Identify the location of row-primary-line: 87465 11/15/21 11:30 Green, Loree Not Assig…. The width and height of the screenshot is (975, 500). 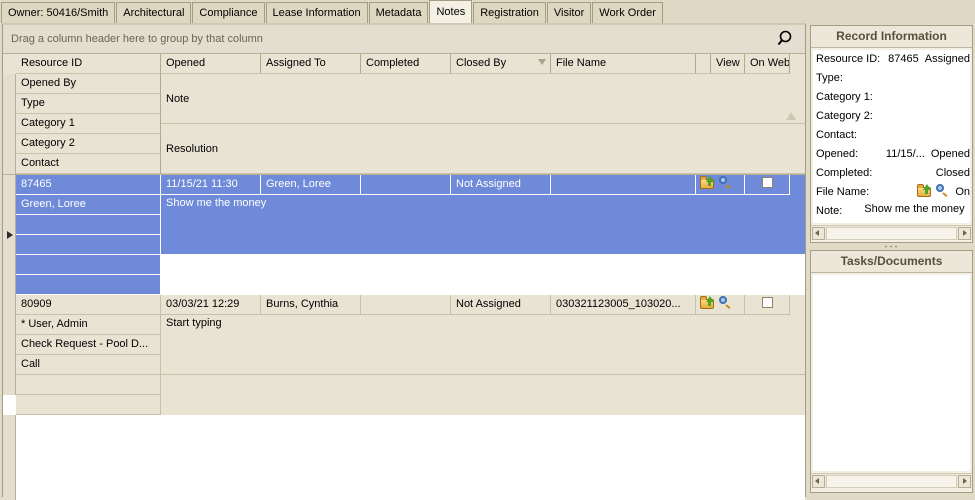
(410, 185).